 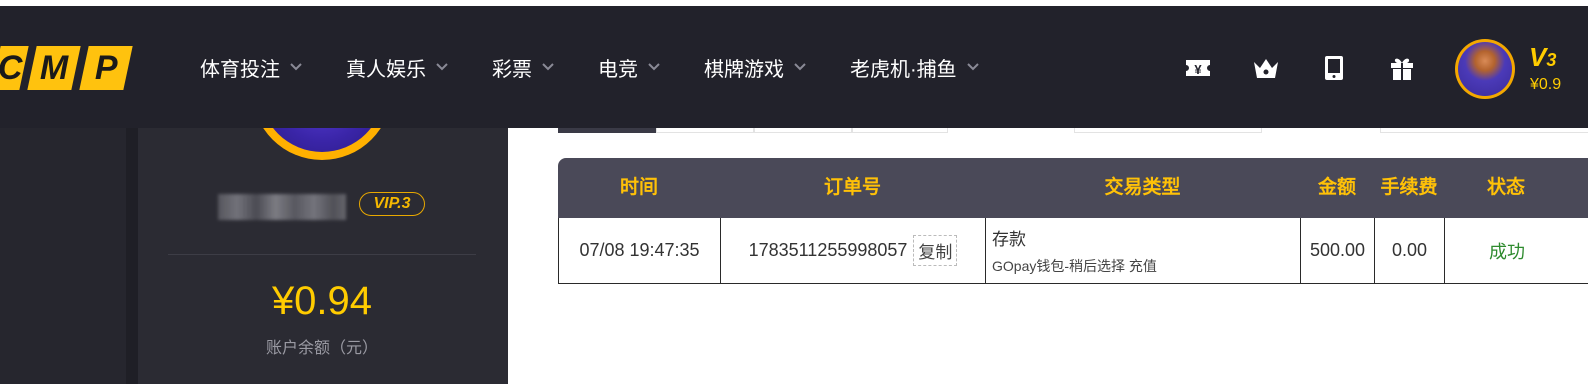 I want to click on nav-item-label: 真人娱乐, so click(x=386, y=69).